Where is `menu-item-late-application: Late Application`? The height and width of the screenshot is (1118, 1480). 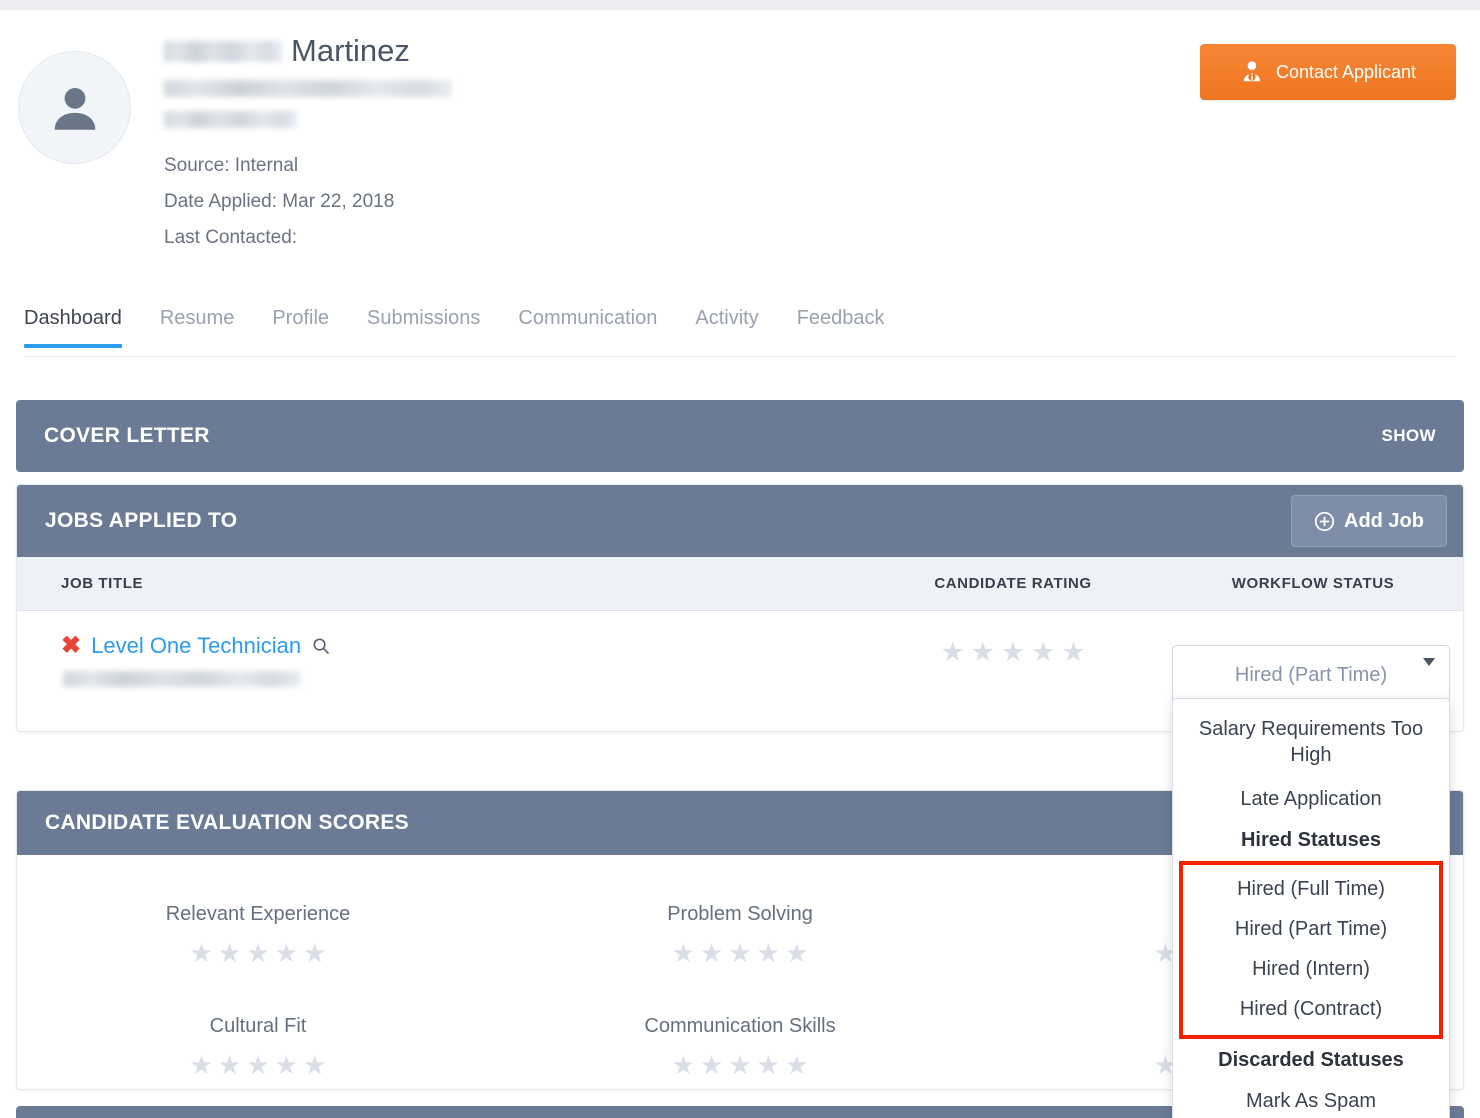
menu-item-late-application: Late Application is located at coordinates (1311, 799).